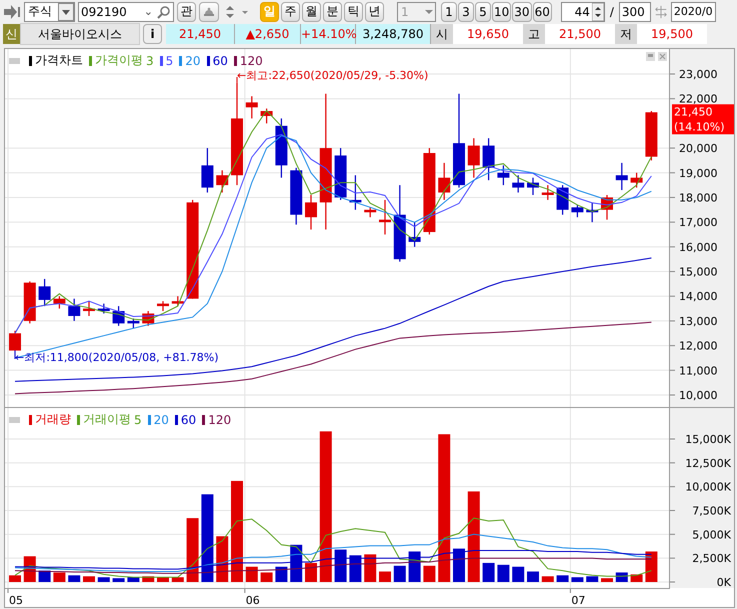 The image size is (737, 609). Describe the element at coordinates (711, 511) in the screenshot. I see `axis-label: 7,500K` at that location.